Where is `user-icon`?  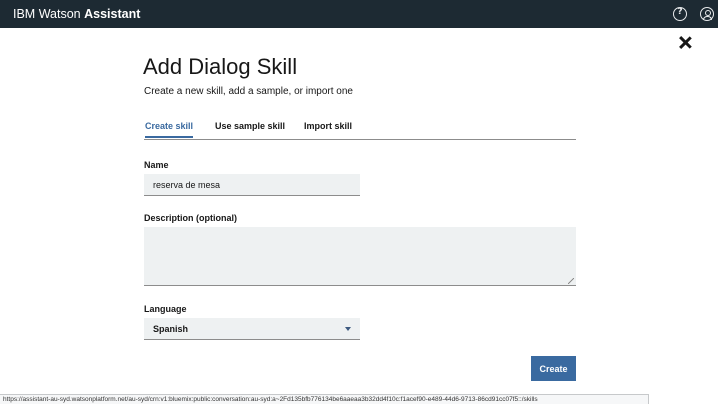 user-icon is located at coordinates (707, 14).